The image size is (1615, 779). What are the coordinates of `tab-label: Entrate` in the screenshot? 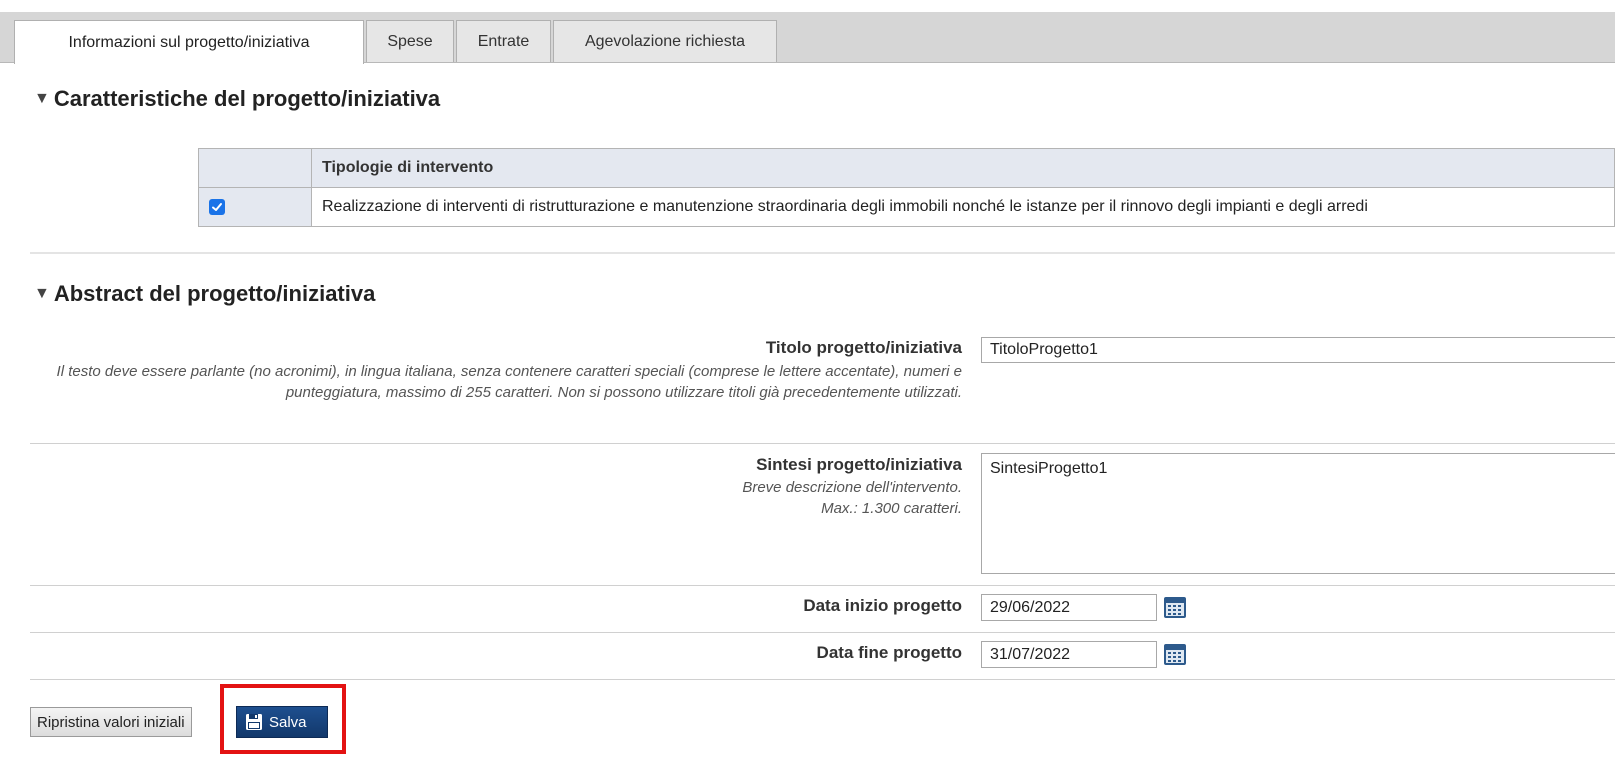 It's located at (503, 41).